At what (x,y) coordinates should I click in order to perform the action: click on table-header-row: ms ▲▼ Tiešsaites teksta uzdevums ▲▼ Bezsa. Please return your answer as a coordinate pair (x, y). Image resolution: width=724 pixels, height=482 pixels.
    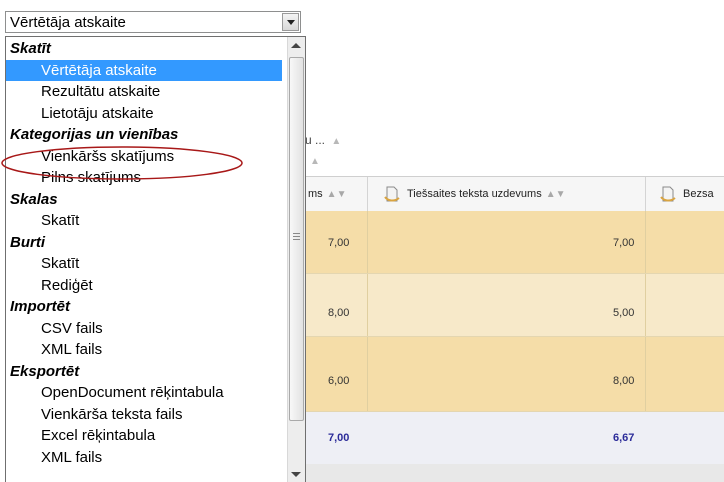
    Looking at the image, I should click on (514, 194).